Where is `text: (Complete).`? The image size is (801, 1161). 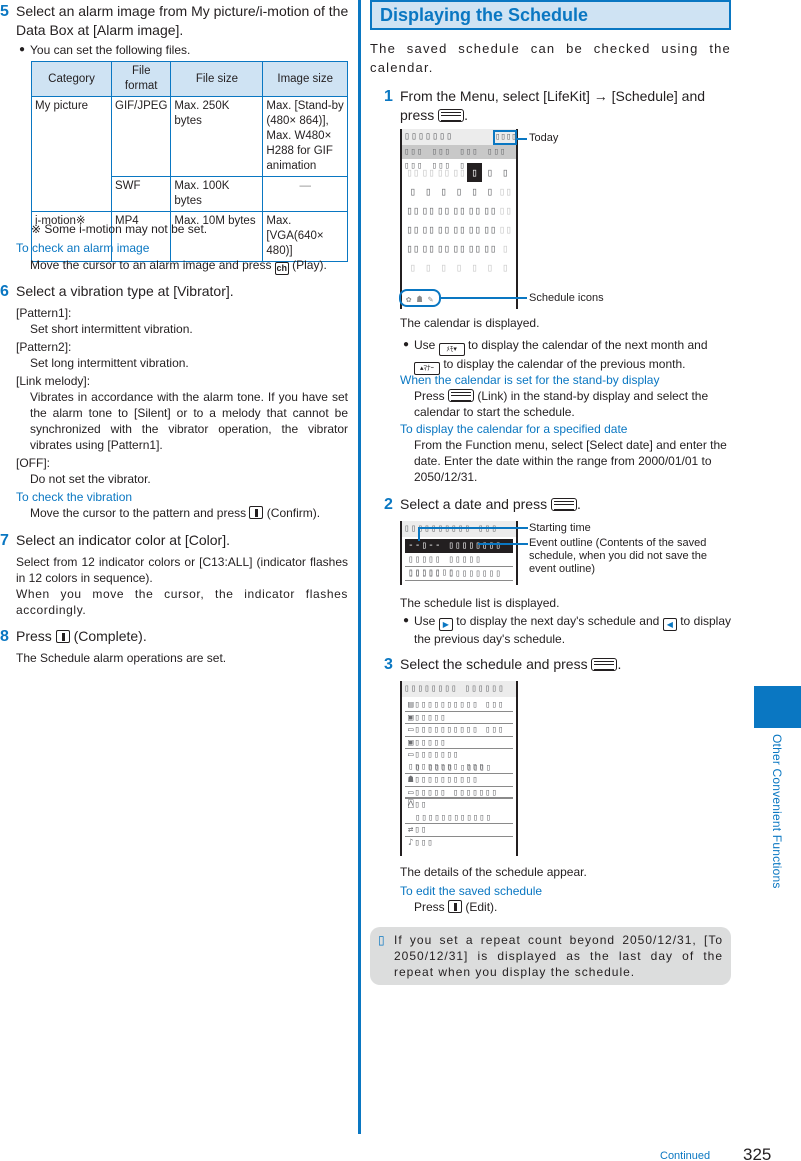 text: (Complete). is located at coordinates (108, 636).